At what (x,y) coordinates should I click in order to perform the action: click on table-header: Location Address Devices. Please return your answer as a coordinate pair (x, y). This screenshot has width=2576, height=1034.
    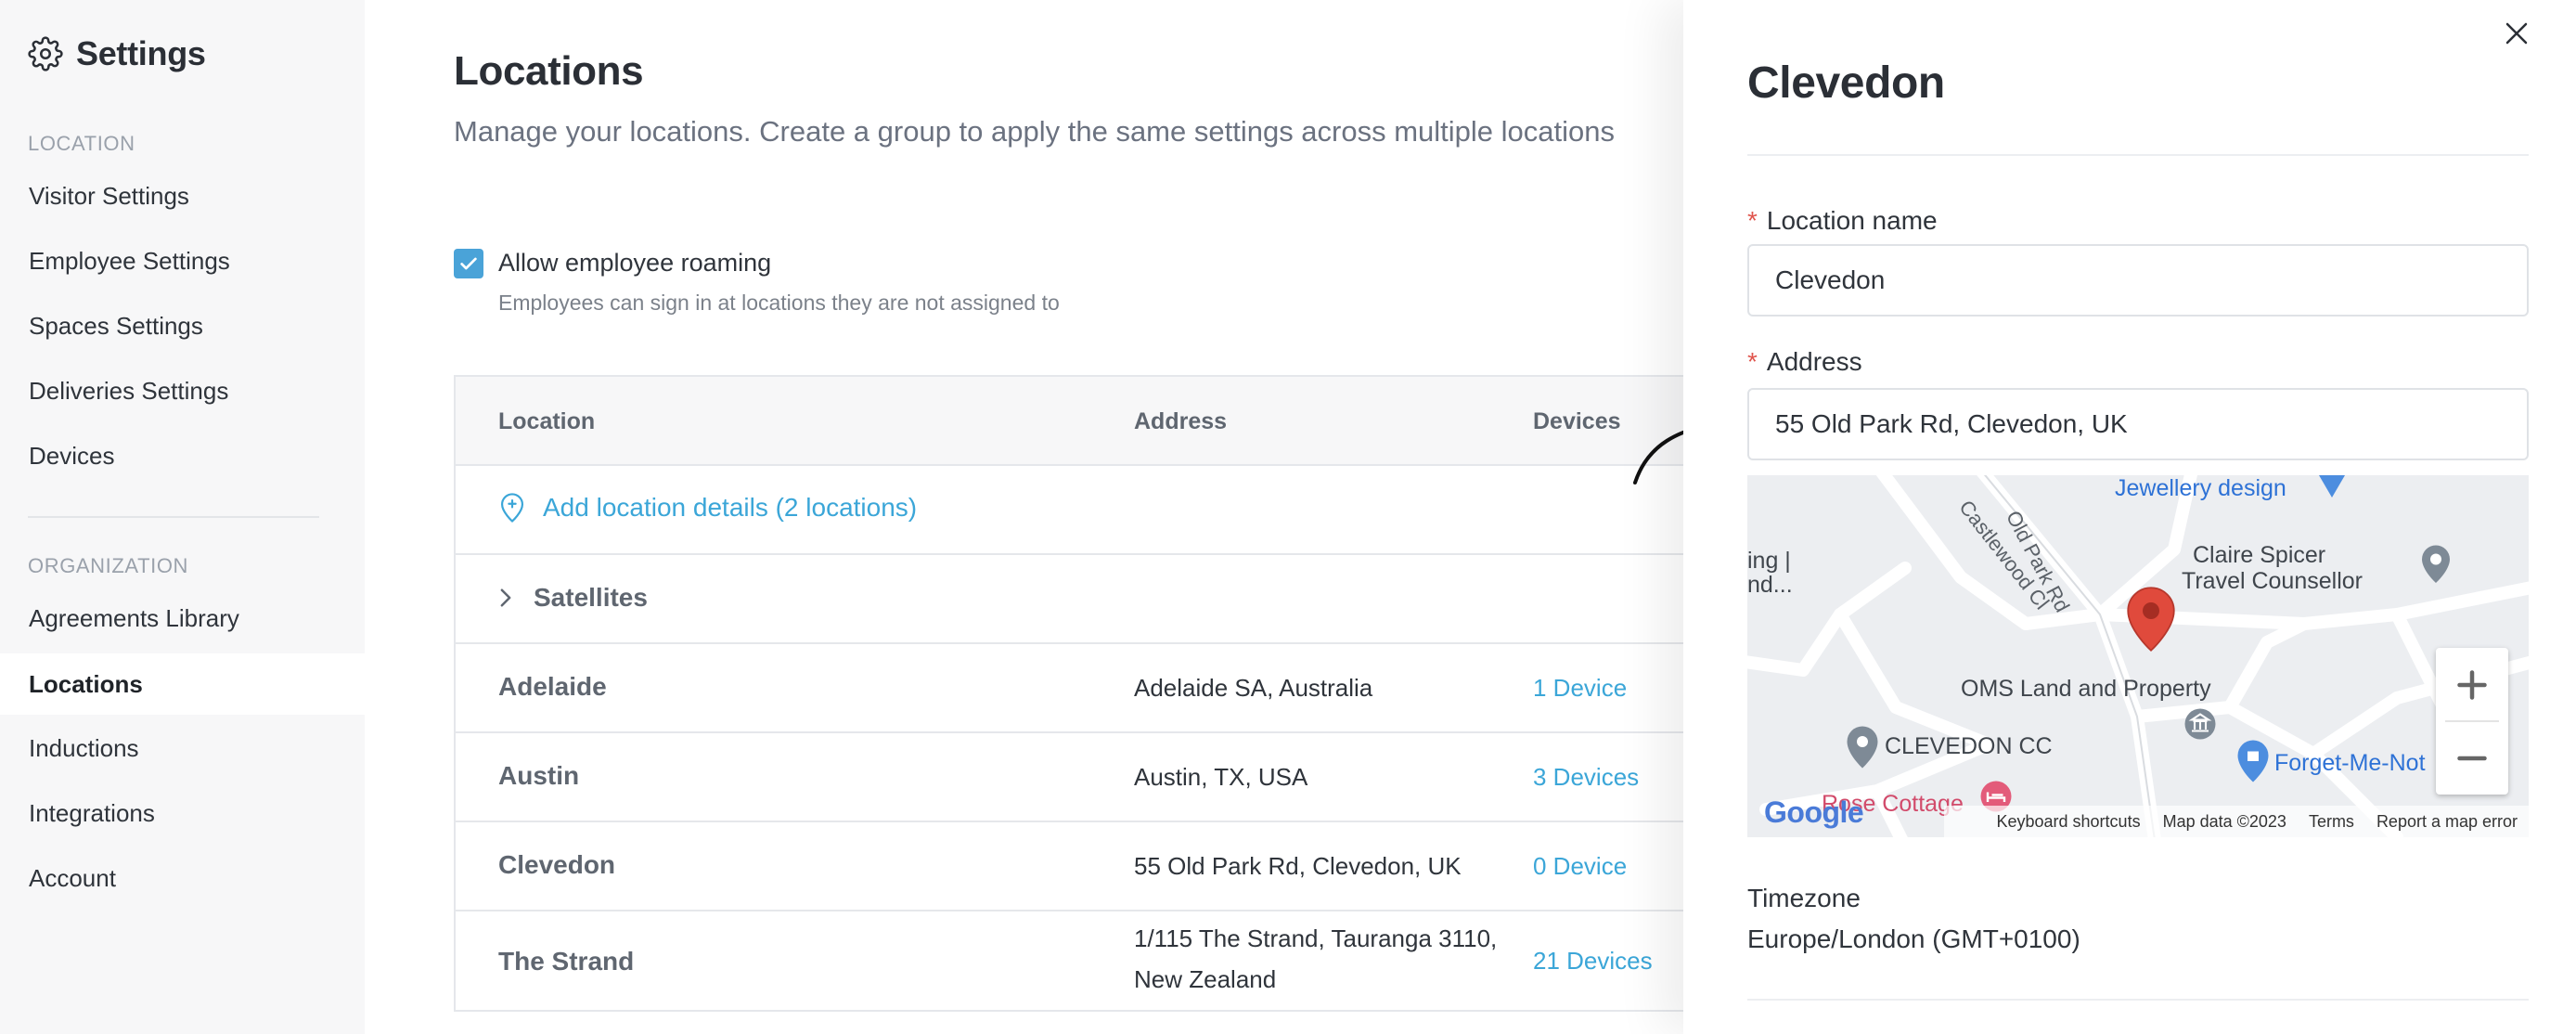
    Looking at the image, I should click on (1104, 421).